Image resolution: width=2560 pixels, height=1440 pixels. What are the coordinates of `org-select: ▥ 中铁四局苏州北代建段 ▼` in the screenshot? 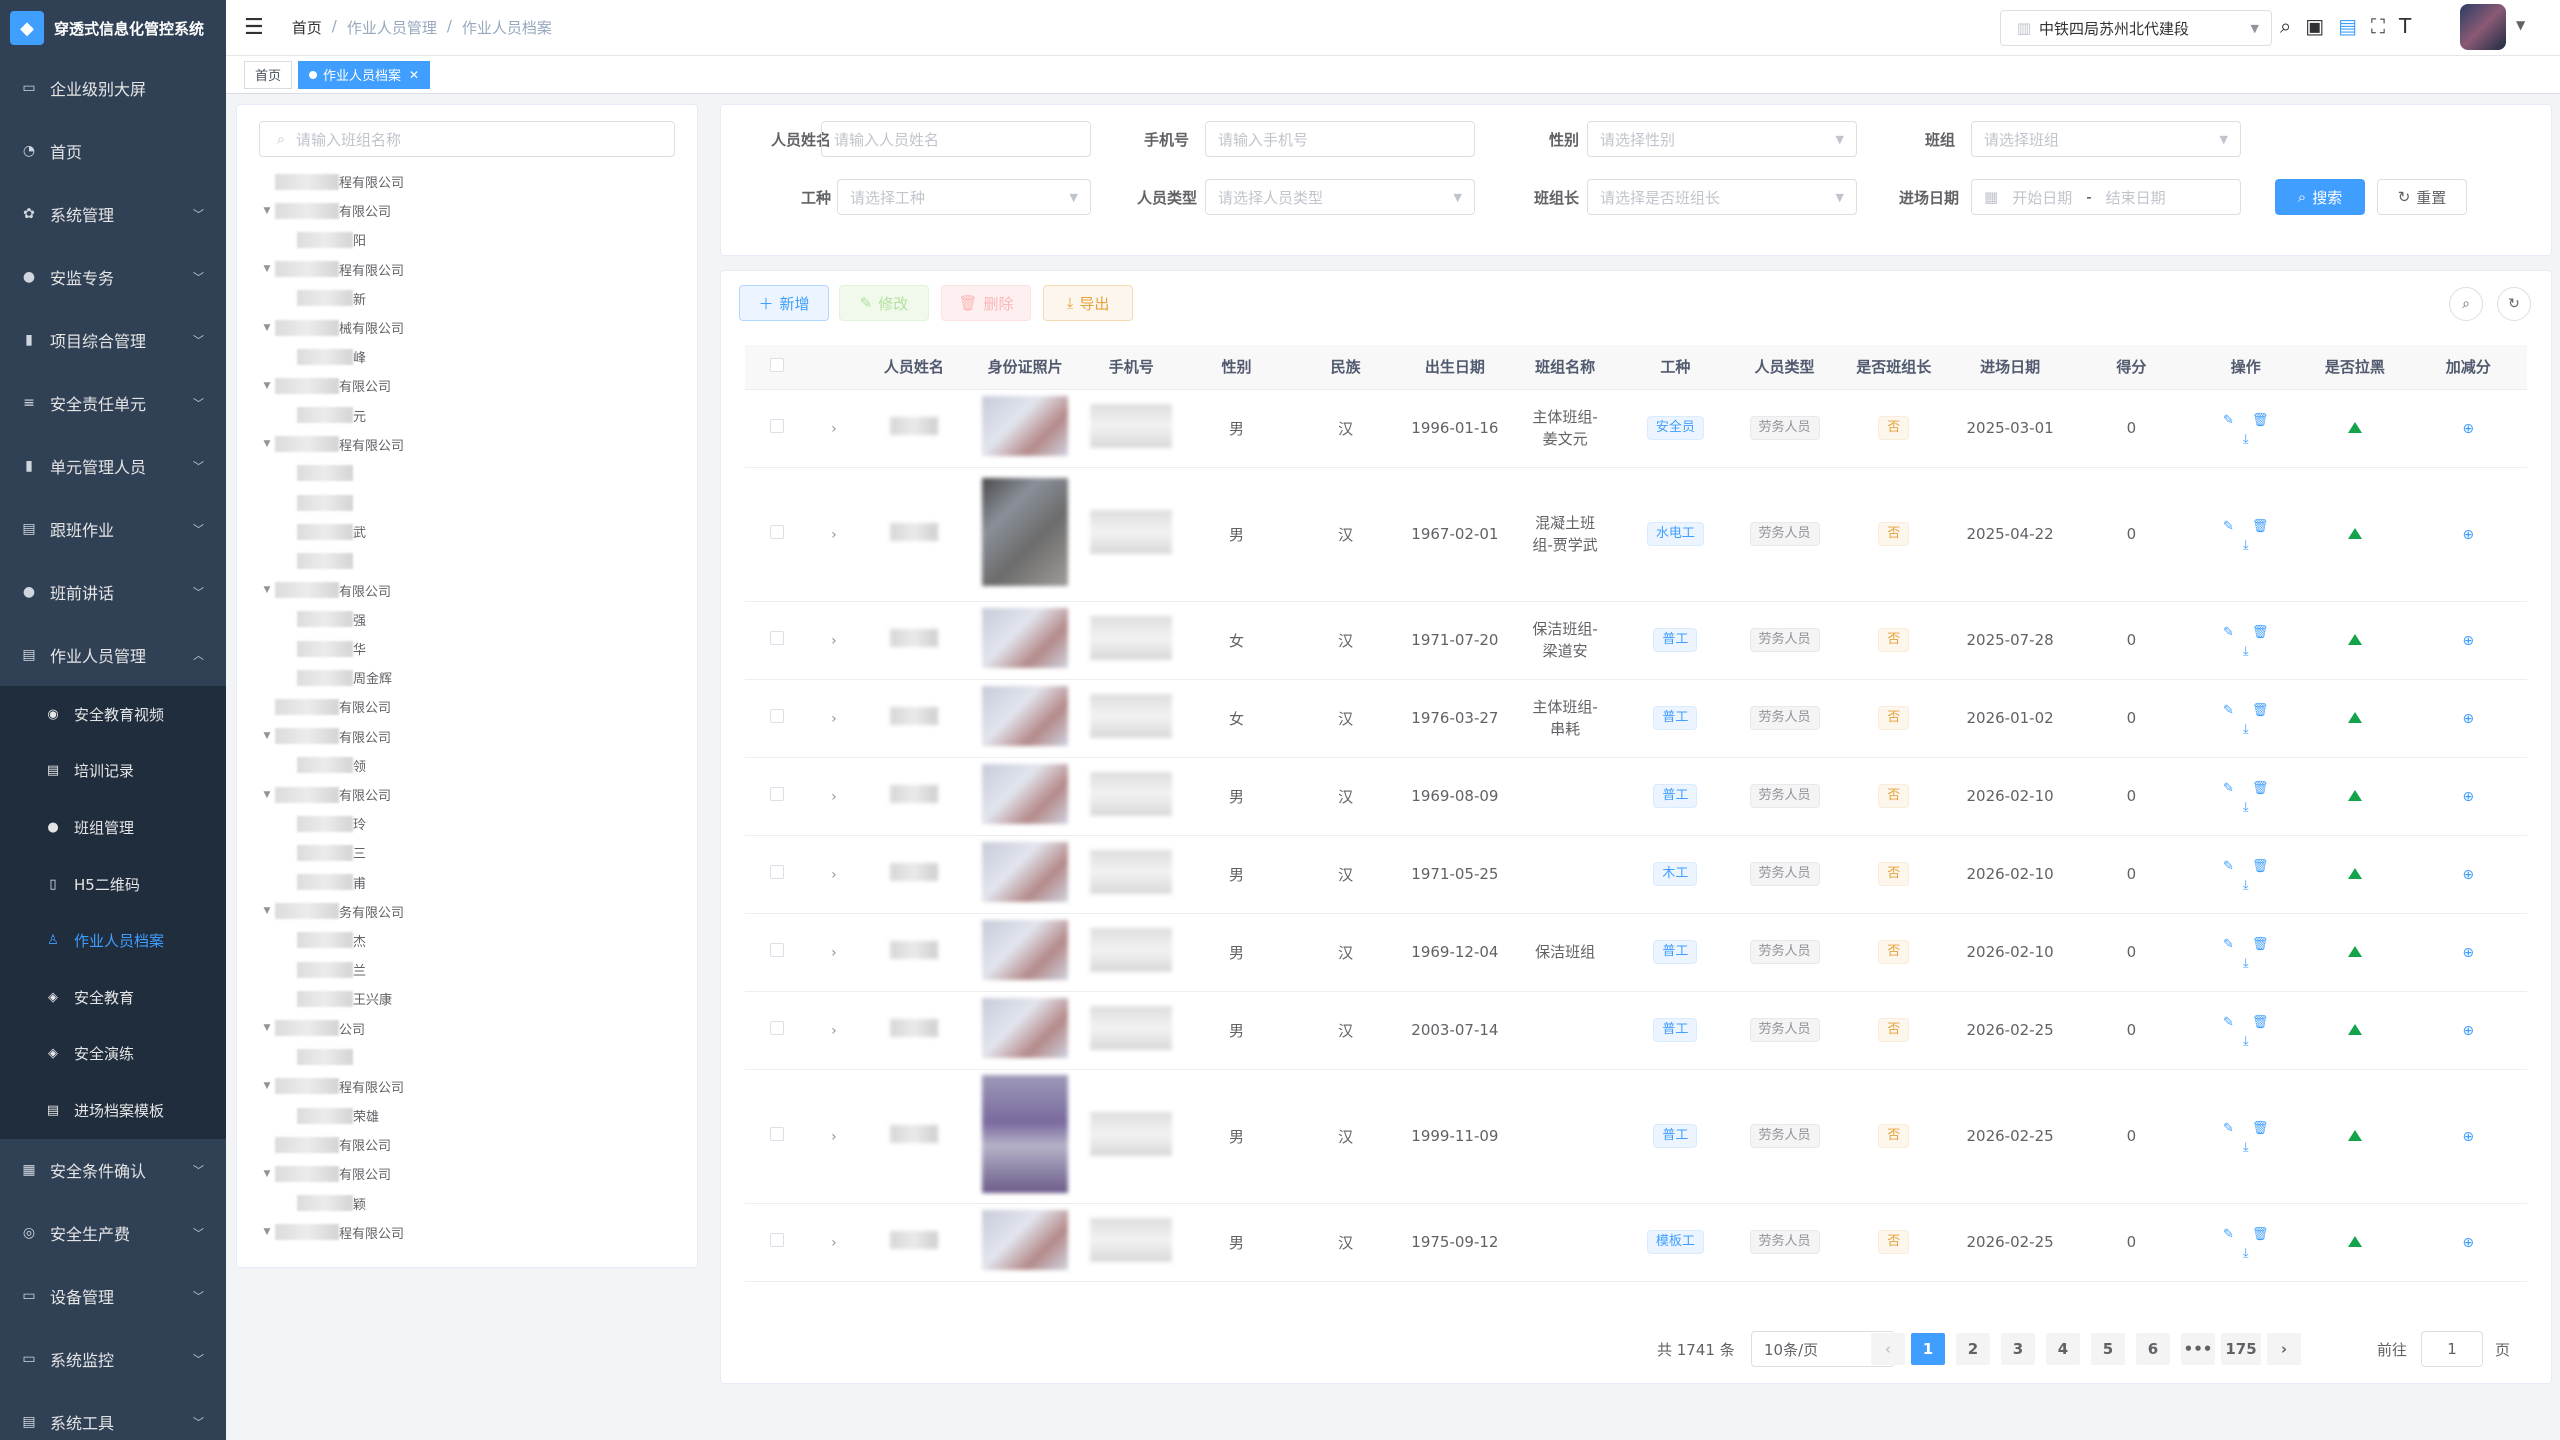 It's located at (2136, 28).